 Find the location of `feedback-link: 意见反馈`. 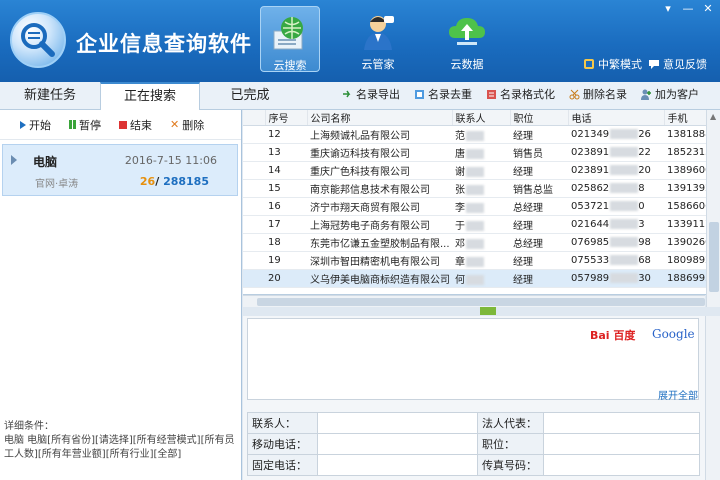

feedback-link: 意见反馈 is located at coordinates (677, 64).